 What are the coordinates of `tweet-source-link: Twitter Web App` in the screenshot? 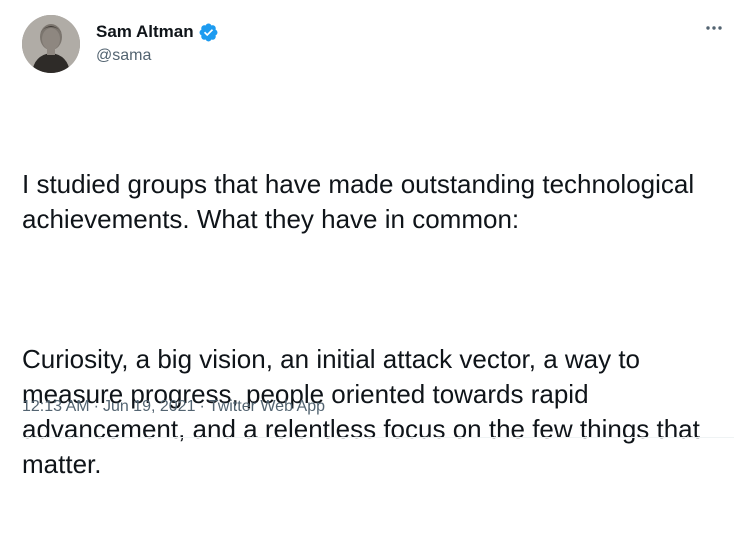 It's located at (267, 407).